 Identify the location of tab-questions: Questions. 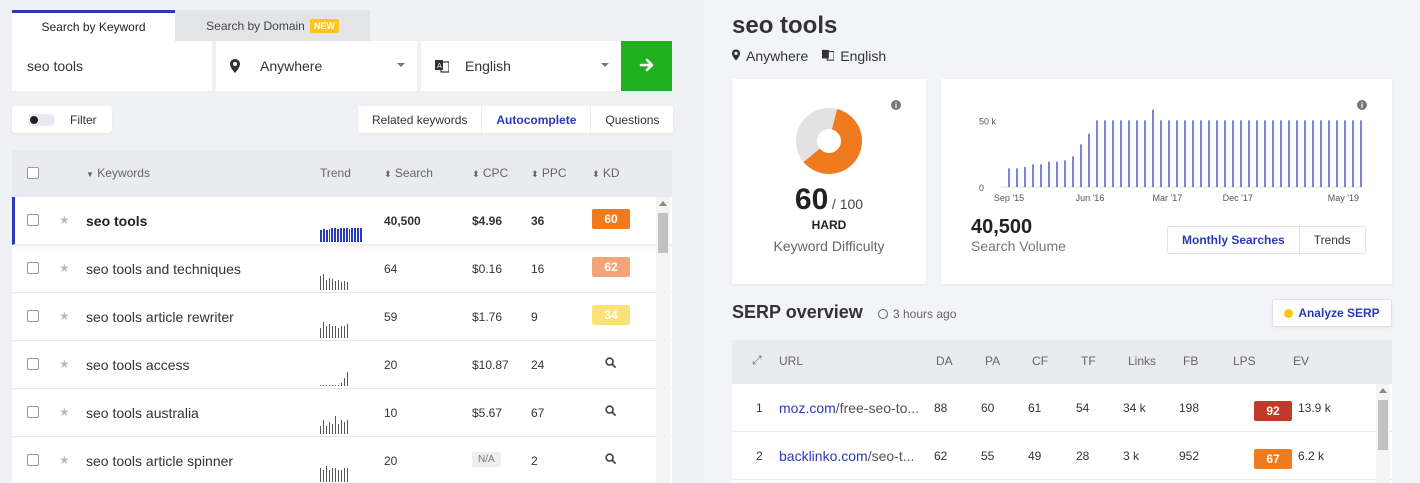
(632, 119).